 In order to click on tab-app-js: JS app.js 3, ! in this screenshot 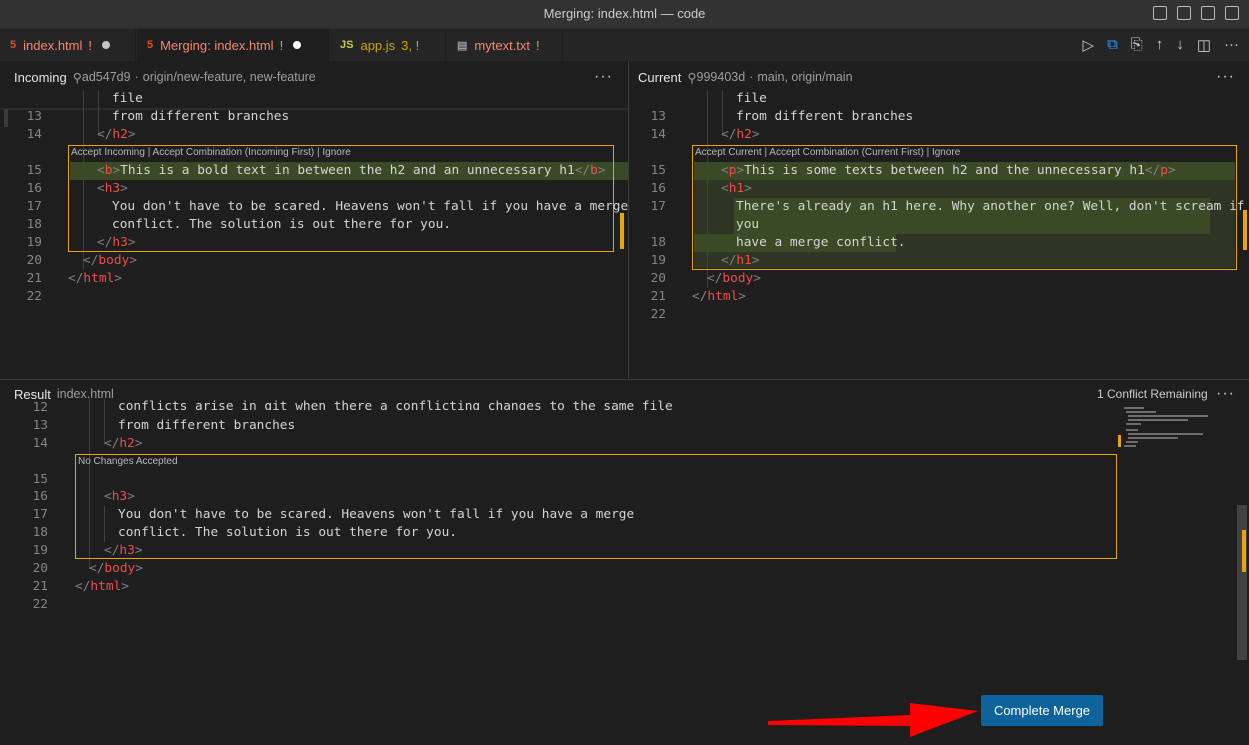, I will do `click(388, 45)`.